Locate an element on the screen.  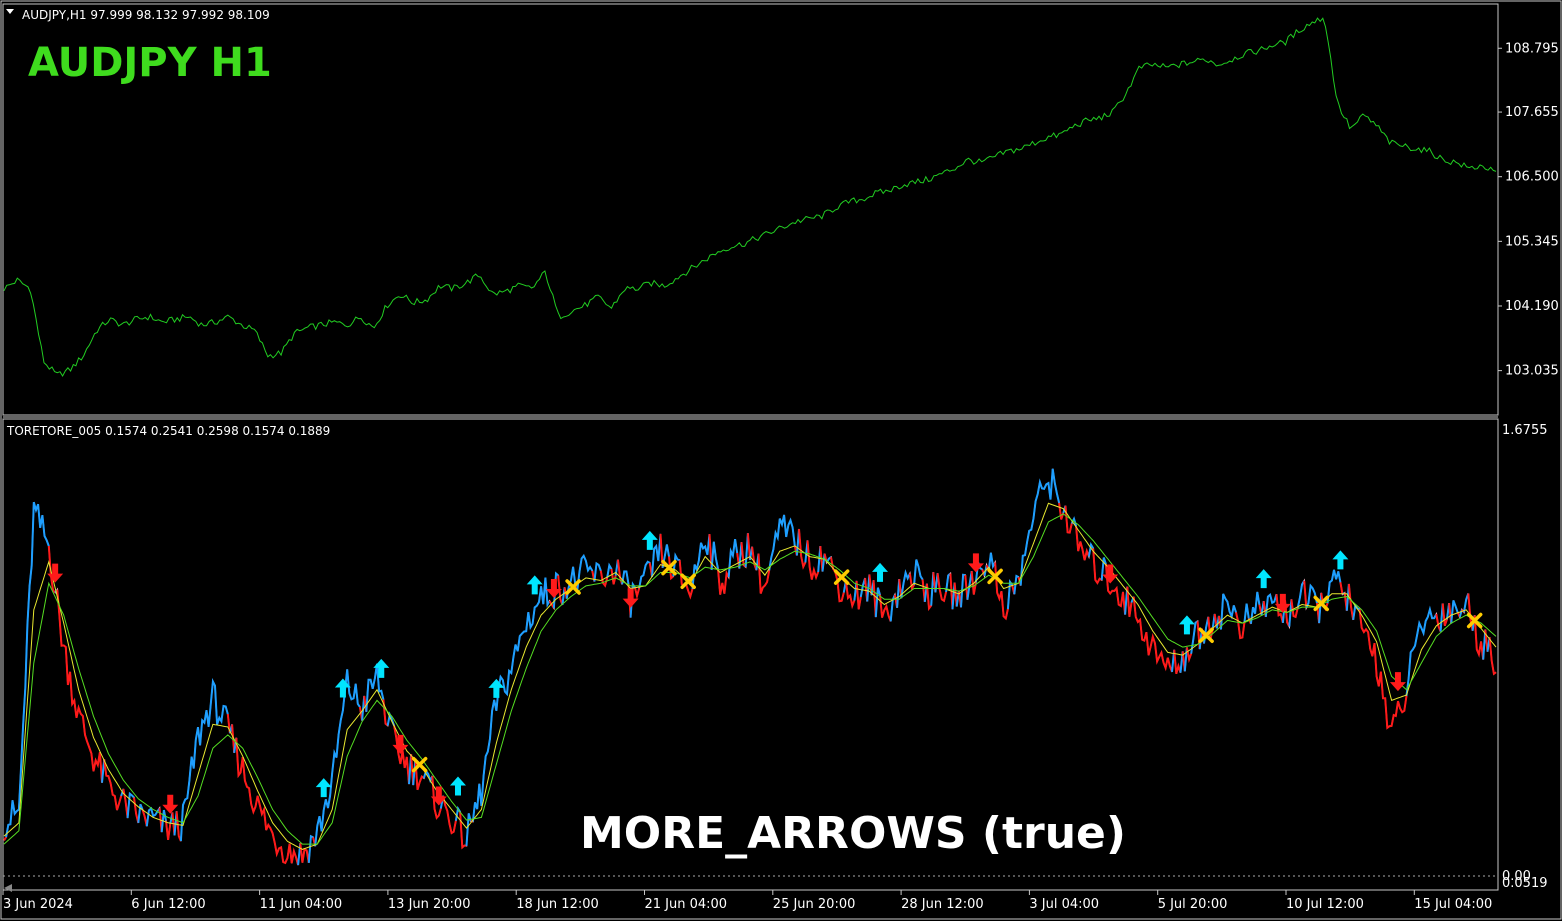
symbol-timeframe-label: AUDJPY H1 is located at coordinates (150, 63).